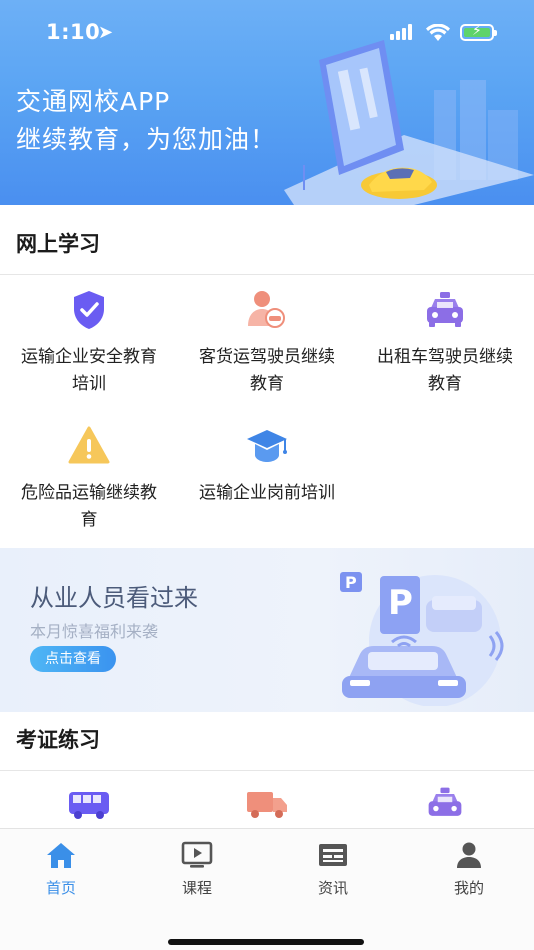  I want to click on course-item-label: 运输企业岗前培训, so click(267, 493).